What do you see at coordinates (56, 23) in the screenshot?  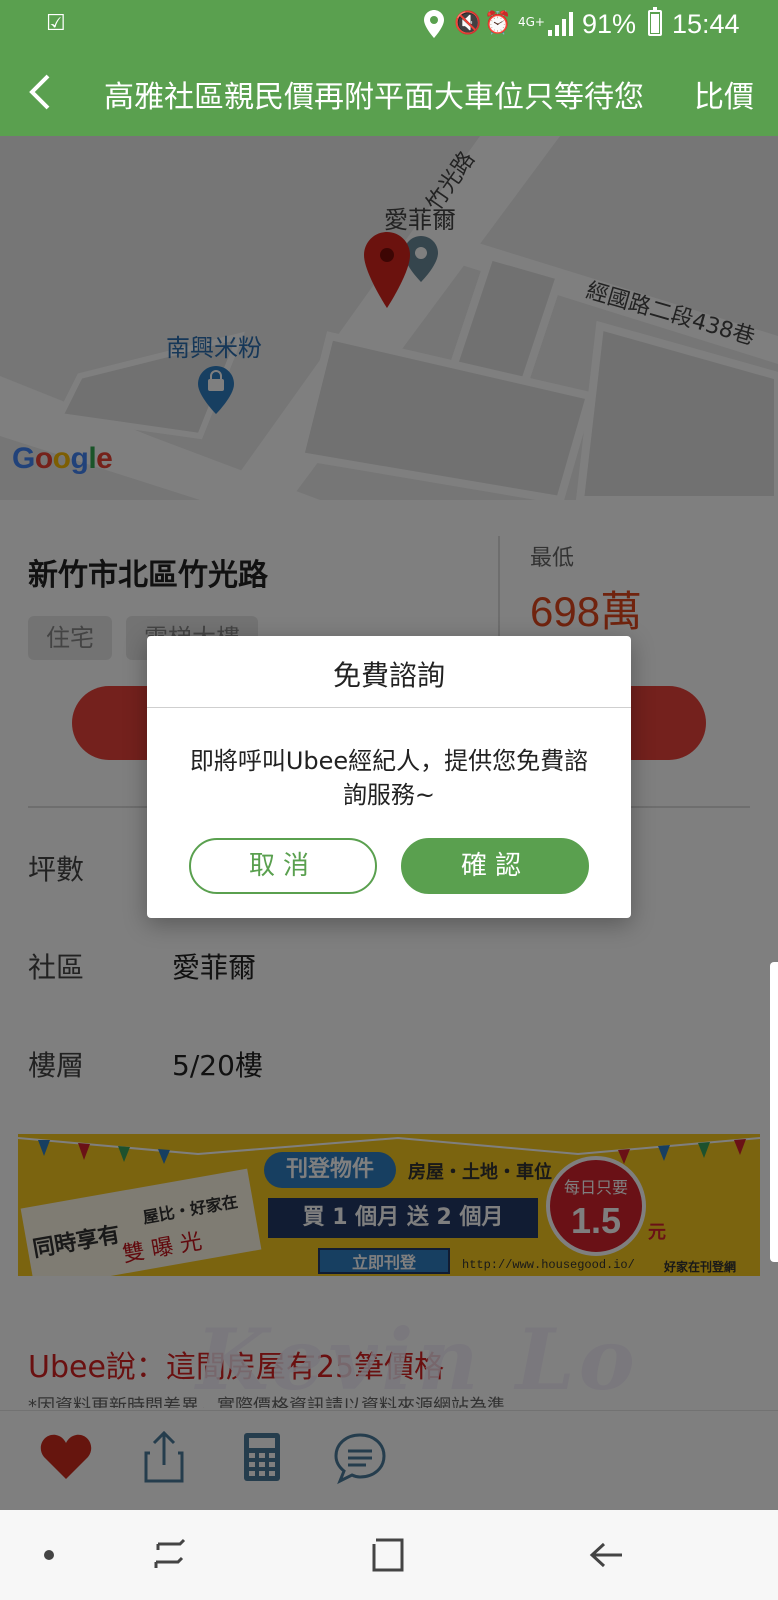 I see `task-icon: ☑` at bounding box center [56, 23].